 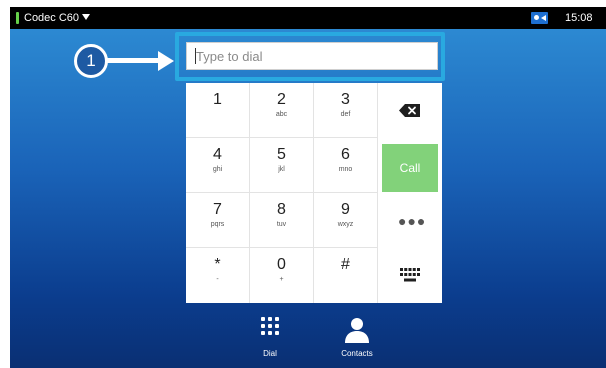 I want to click on text-cursor, so click(x=195, y=56).